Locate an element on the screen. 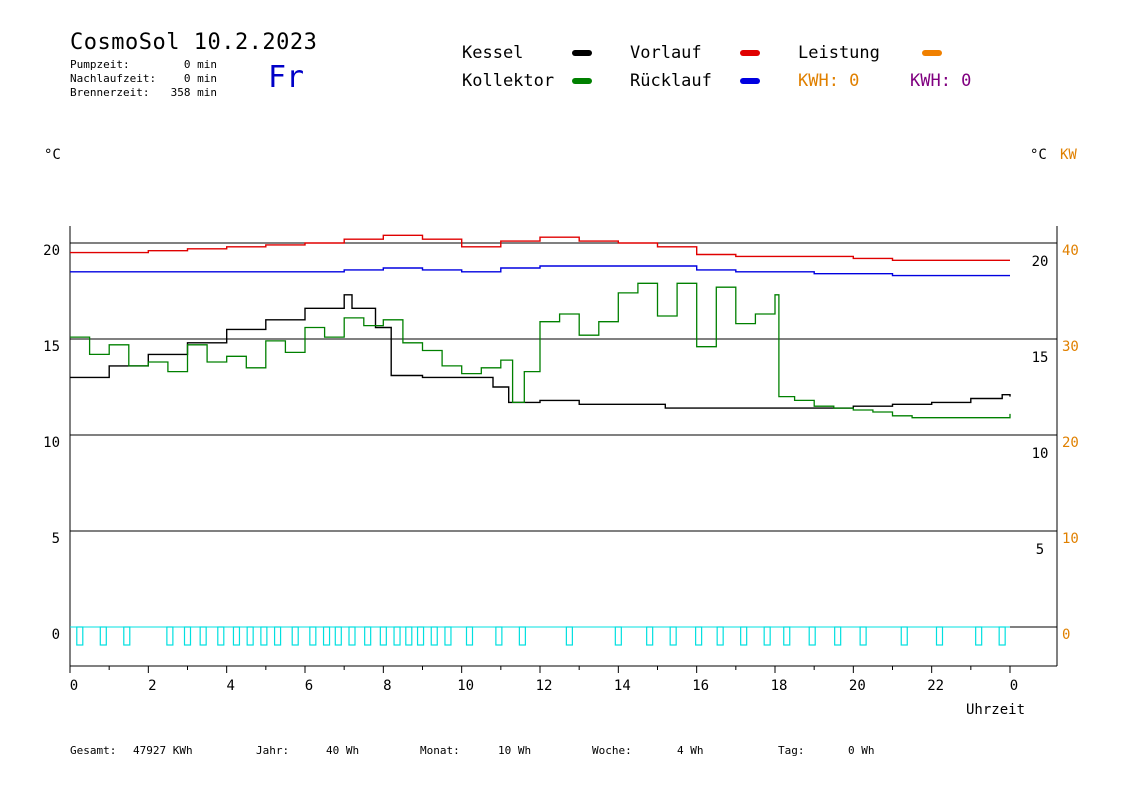 This screenshot has width=1148, height=812. y-left-tick-label-20: 20 is located at coordinates (51, 251).